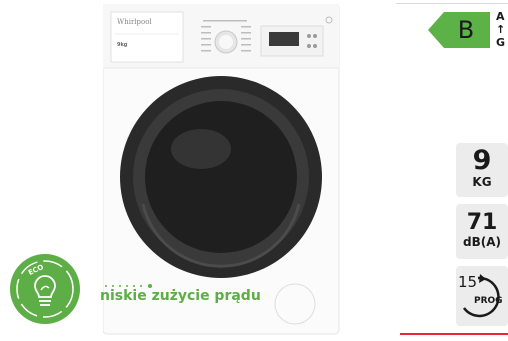 Image resolution: width=508 pixels, height=341 pixels. I want to click on noise-badge: 71 dB(A), so click(482, 231).